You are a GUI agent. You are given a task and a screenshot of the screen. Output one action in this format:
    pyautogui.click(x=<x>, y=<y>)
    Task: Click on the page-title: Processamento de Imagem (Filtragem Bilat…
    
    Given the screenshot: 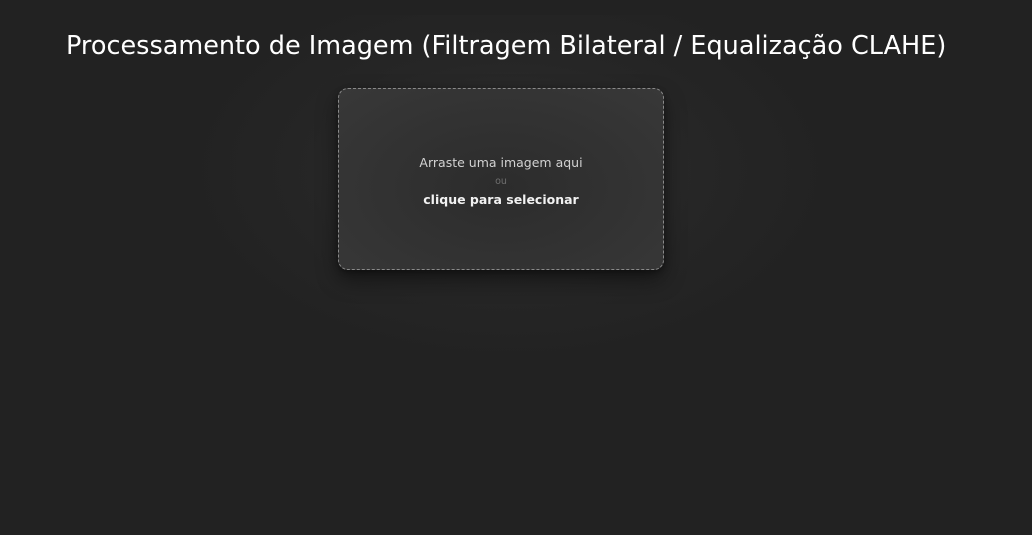 What is the action you would take?
    pyautogui.click(x=506, y=46)
    